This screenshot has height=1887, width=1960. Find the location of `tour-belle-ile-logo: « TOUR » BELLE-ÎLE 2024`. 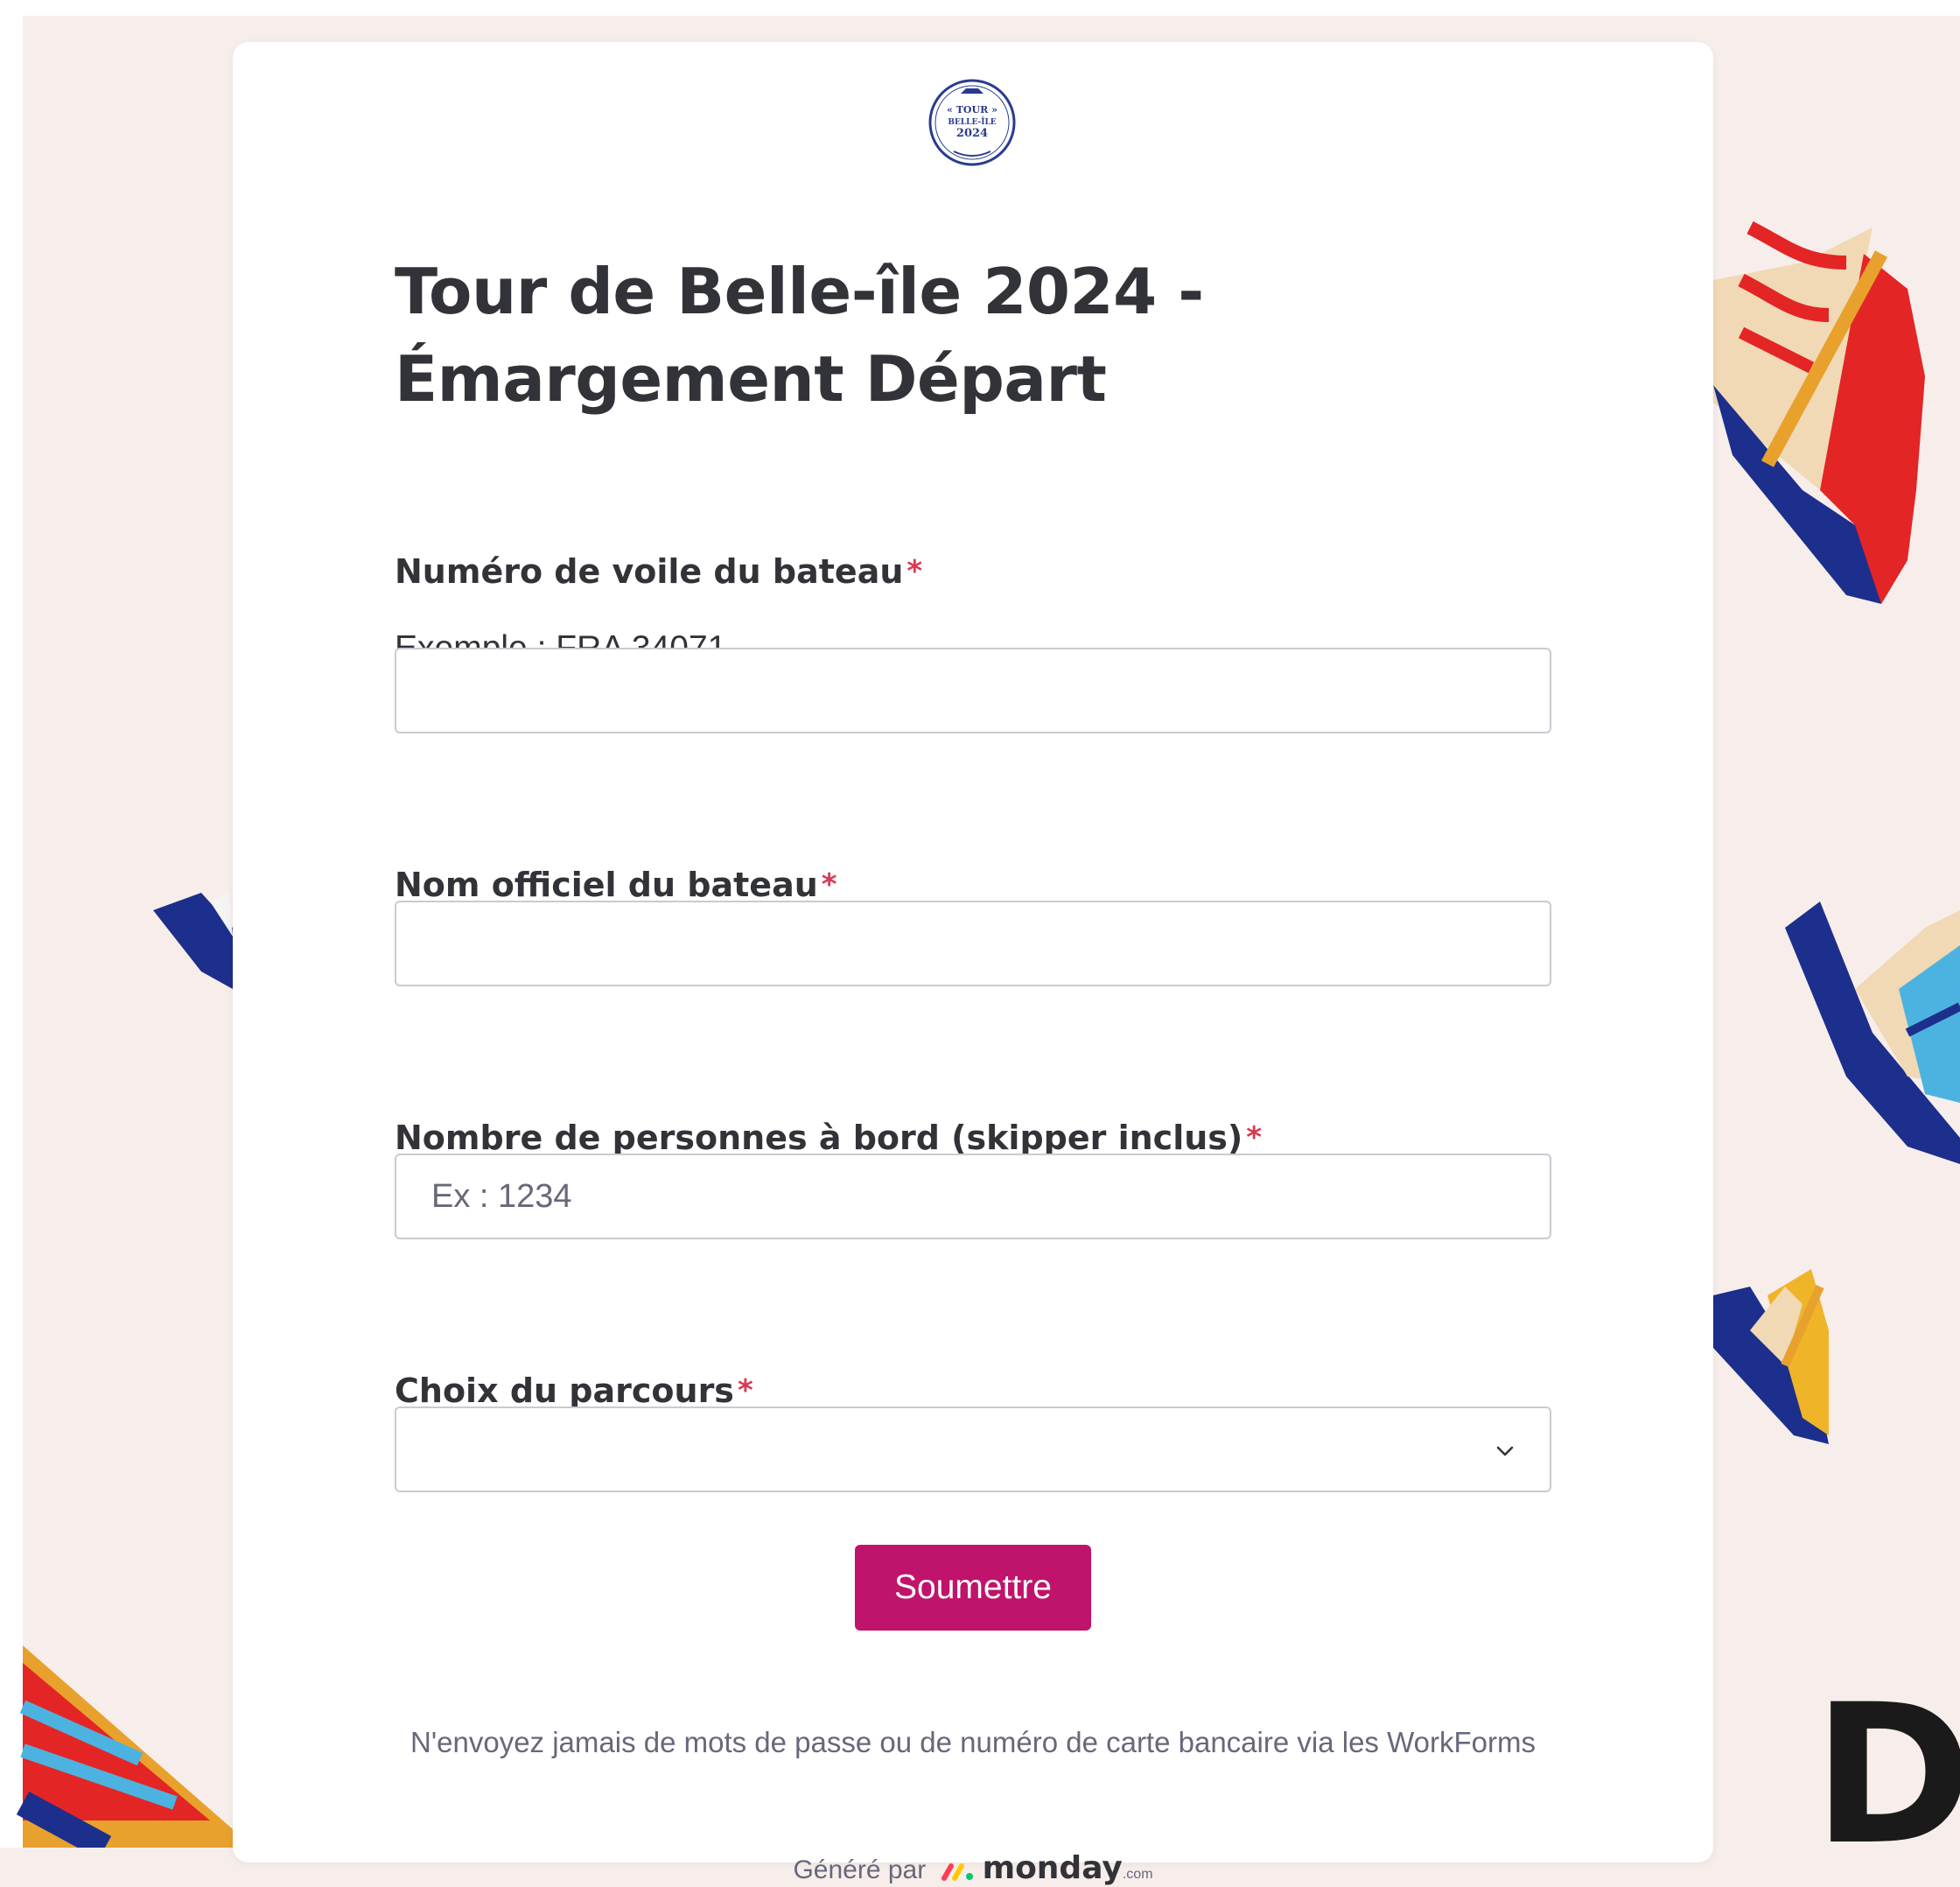

tour-belle-ile-logo: « TOUR » BELLE-ÎLE 2024 is located at coordinates (972, 122).